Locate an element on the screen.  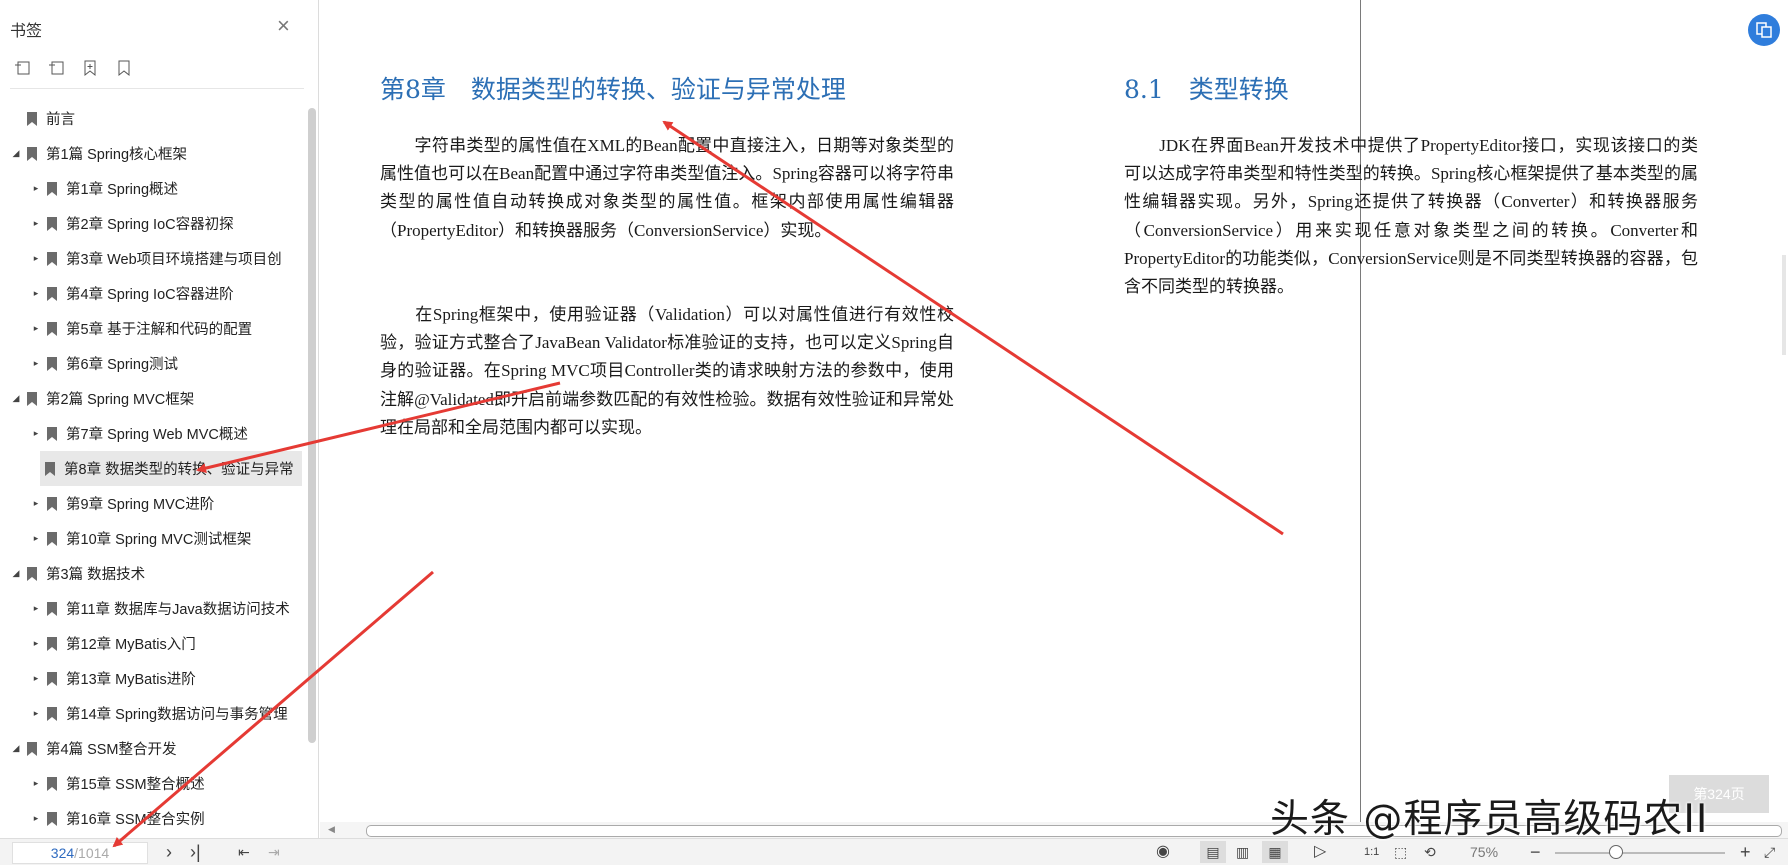
next-page-icon: › is located at coordinates (169, 852).